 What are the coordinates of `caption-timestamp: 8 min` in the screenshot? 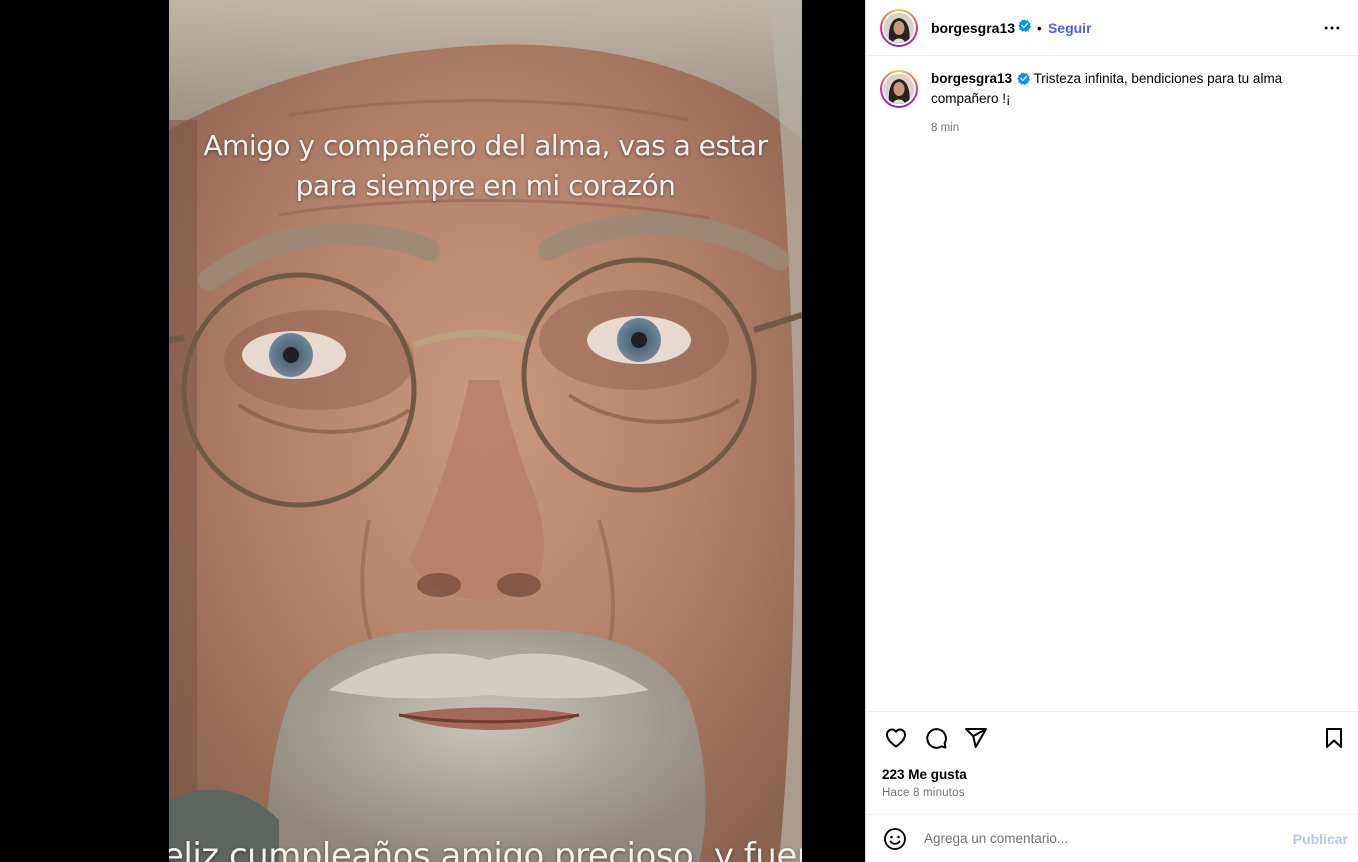 It's located at (1121, 128).